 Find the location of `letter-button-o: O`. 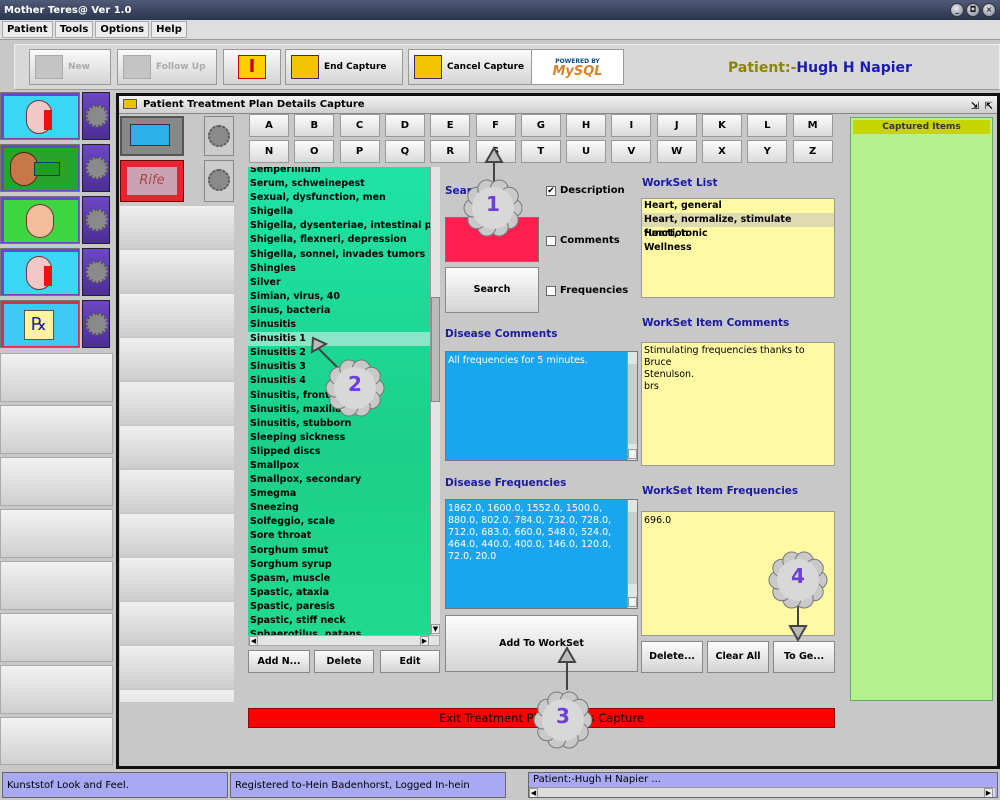

letter-button-o: O is located at coordinates (314, 151).